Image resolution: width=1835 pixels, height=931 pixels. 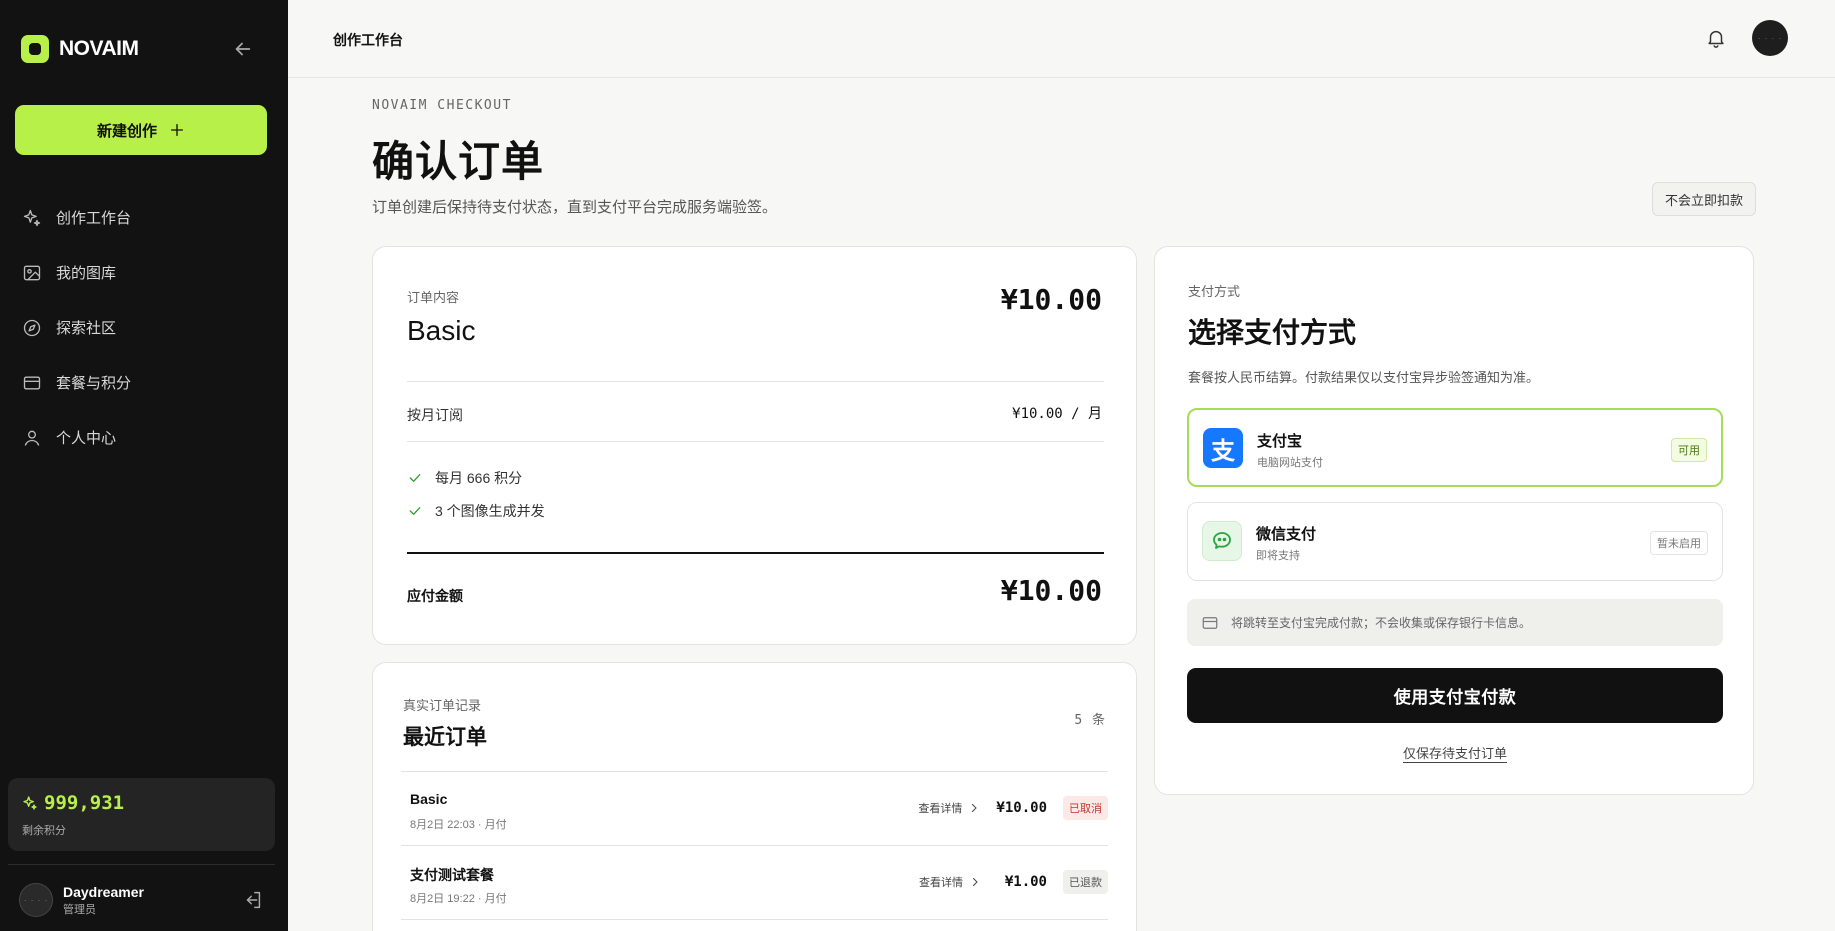 What do you see at coordinates (141, 803) in the screenshot?
I see `credits-value-row: 999,931` at bounding box center [141, 803].